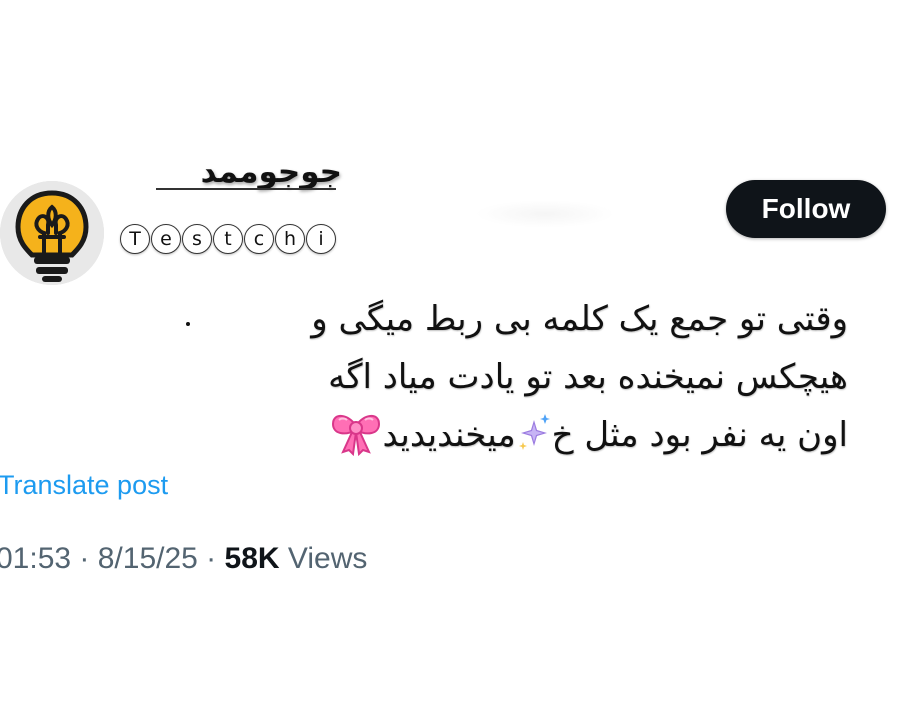  What do you see at coordinates (246, 189) in the screenshot?
I see `display-name-underline` at bounding box center [246, 189].